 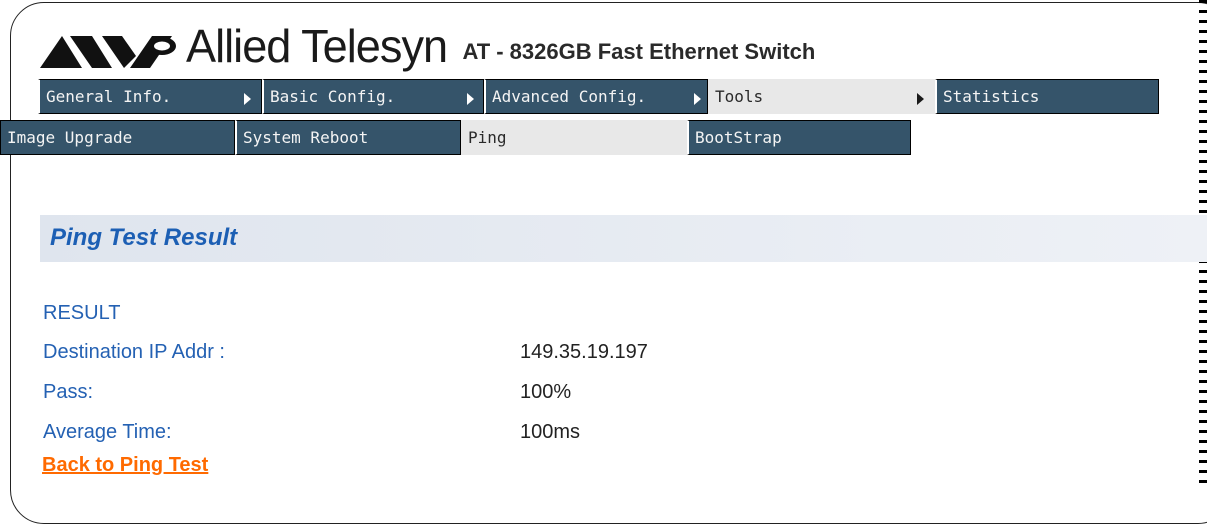 I want to click on tab-label: BootStrap, so click(x=738, y=137).